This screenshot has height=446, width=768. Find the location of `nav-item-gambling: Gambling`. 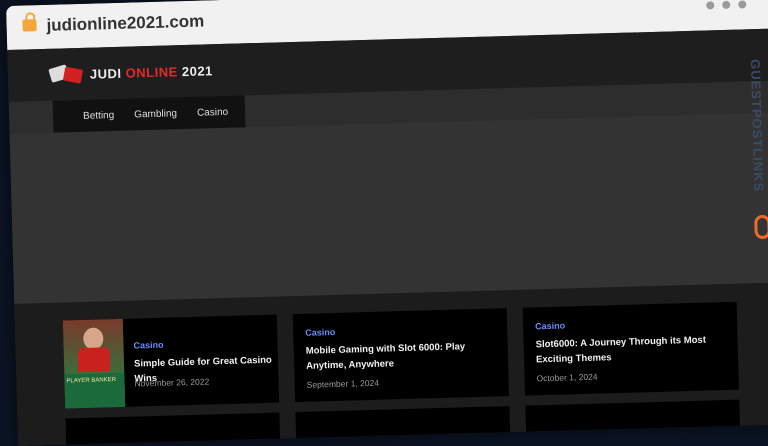

nav-item-gambling: Gambling is located at coordinates (155, 114).